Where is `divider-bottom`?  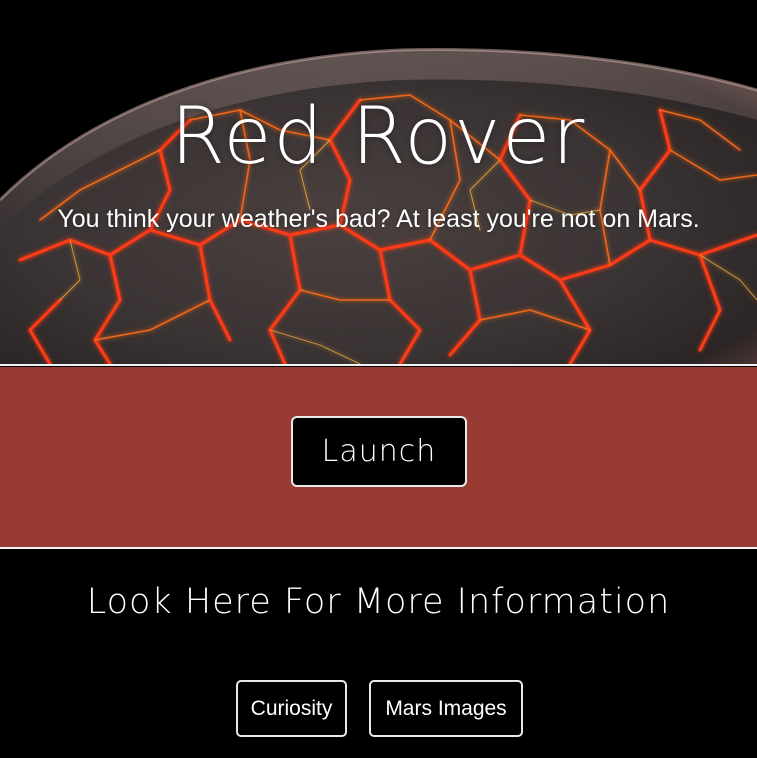 divider-bottom is located at coordinates (378, 548).